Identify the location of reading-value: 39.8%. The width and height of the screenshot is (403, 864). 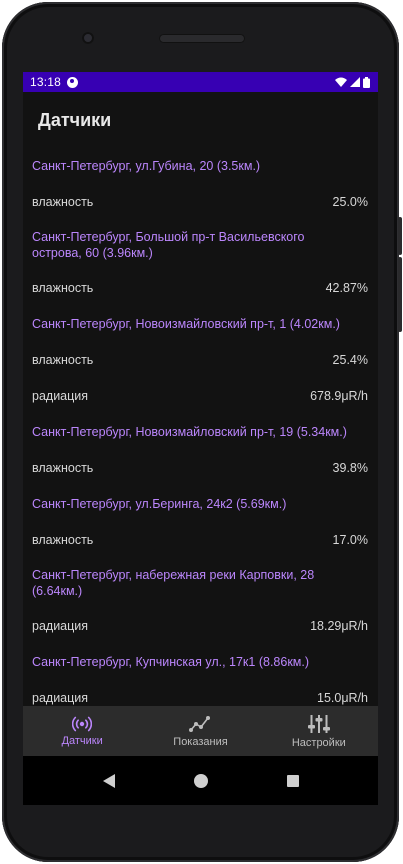
(350, 468).